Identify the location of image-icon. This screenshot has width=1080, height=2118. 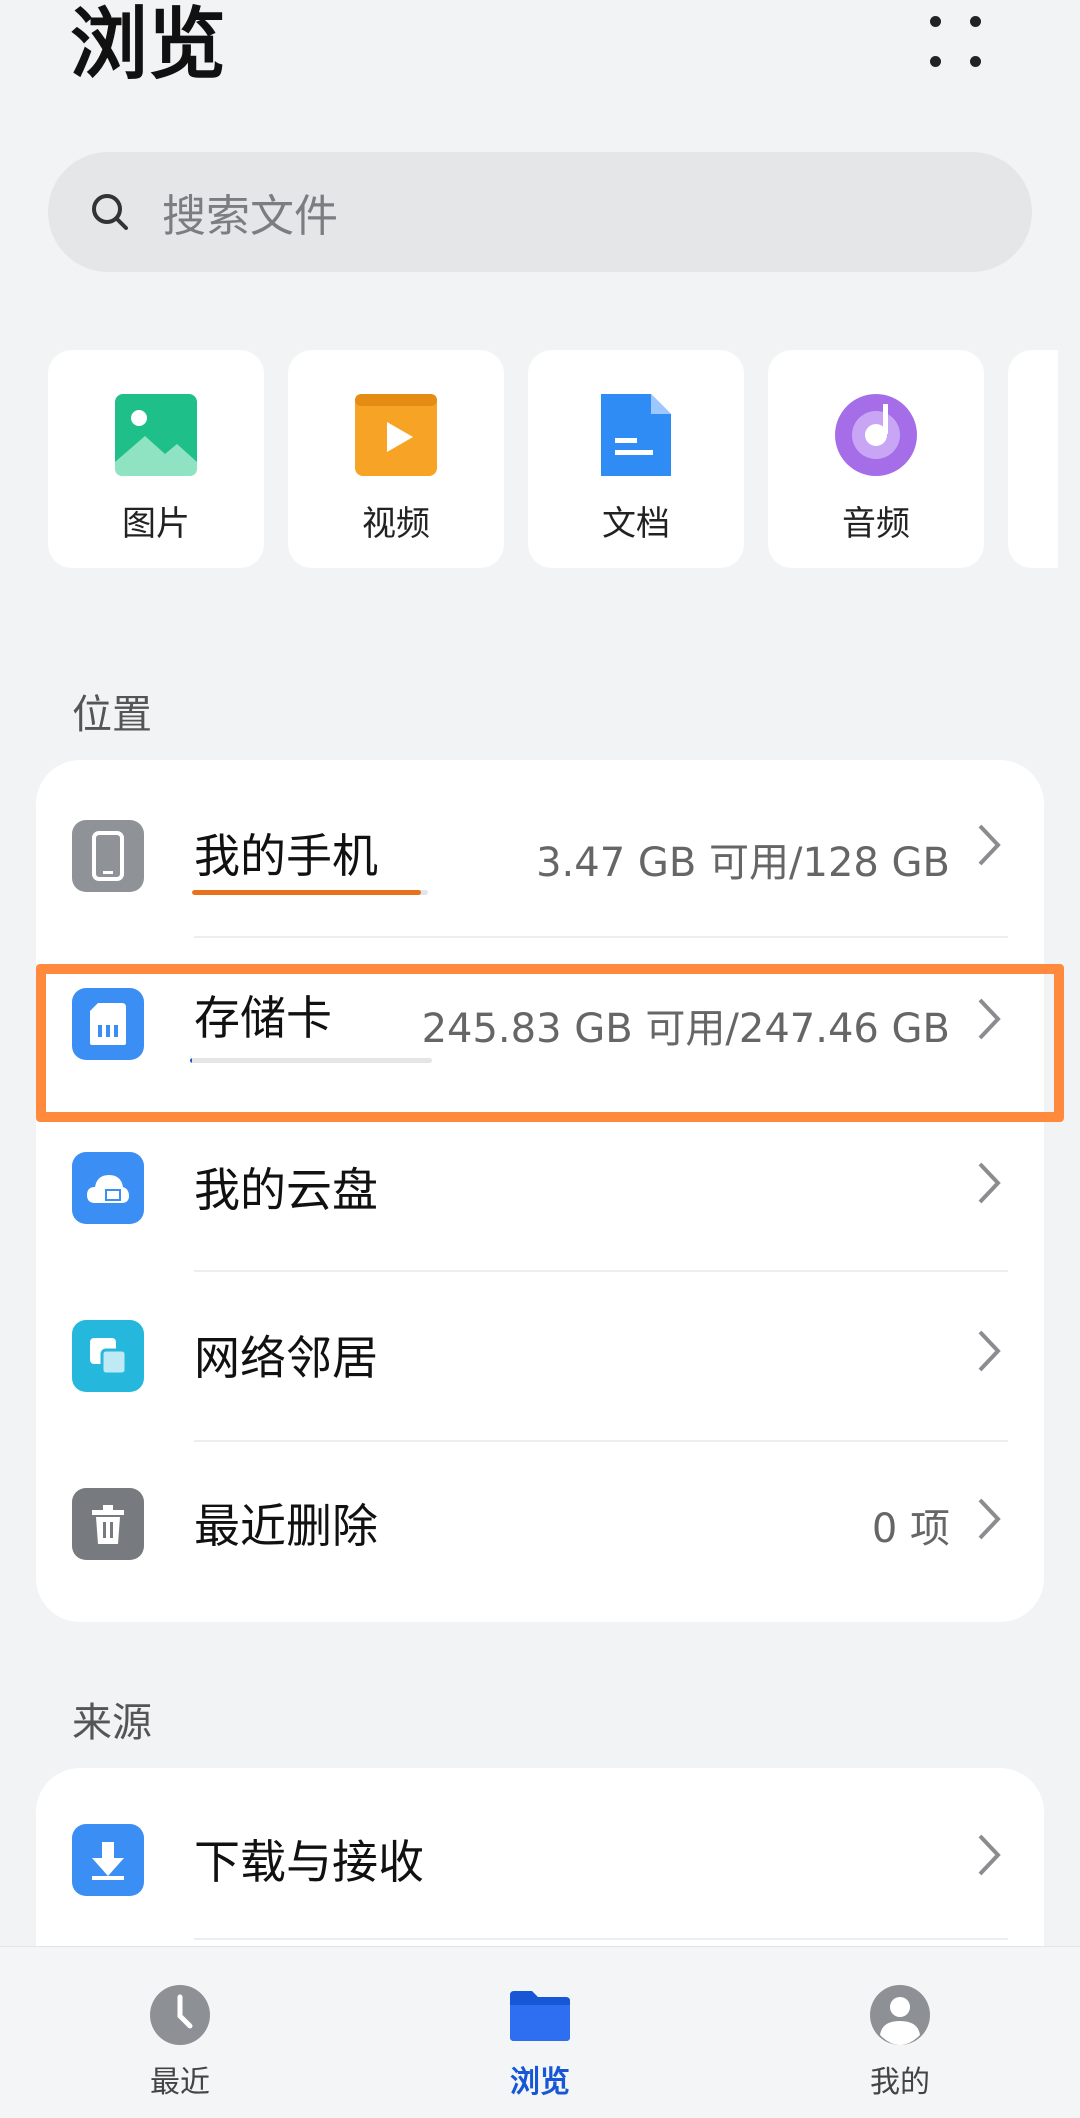
(156, 435).